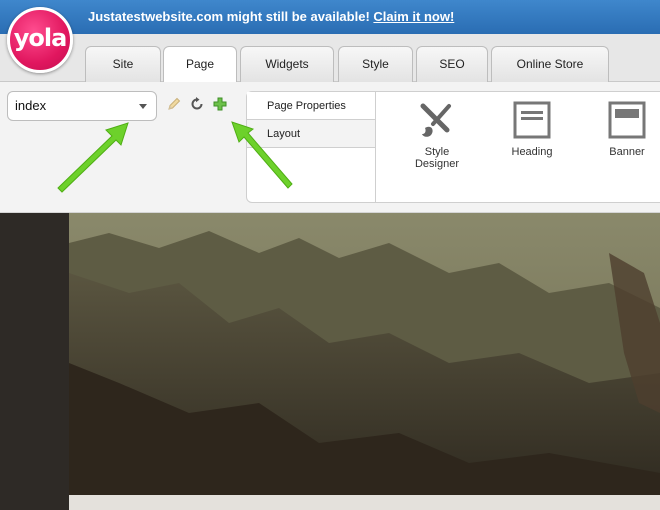 The image size is (660, 510). Describe the element at coordinates (627, 120) in the screenshot. I see `banner-icon` at that location.